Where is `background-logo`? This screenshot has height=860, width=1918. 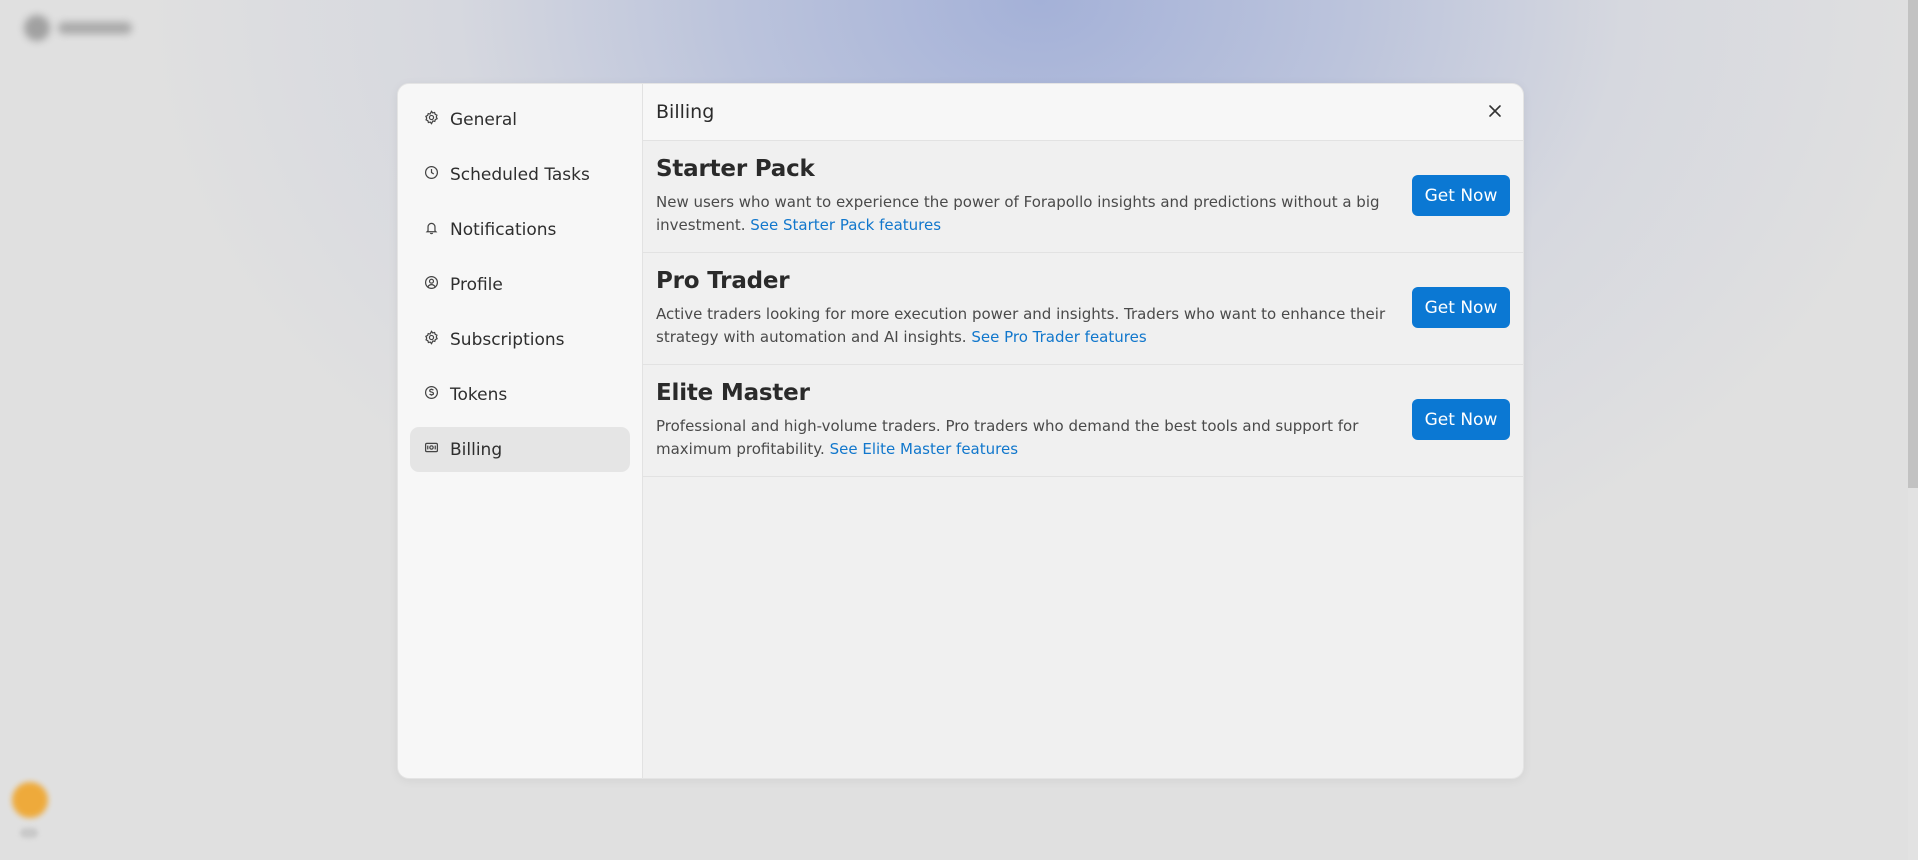
background-logo is located at coordinates (82, 28).